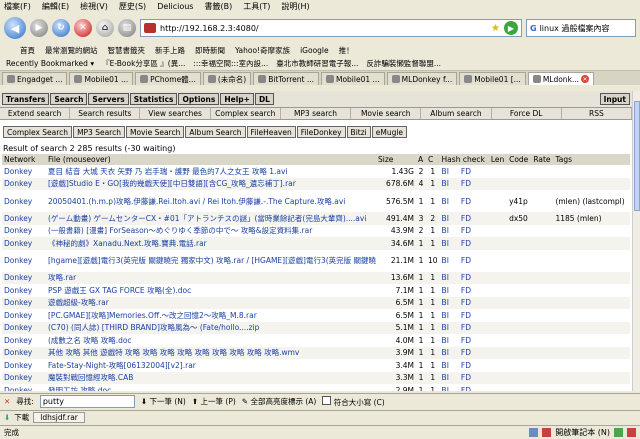  Describe the element at coordinates (211, 365) in the screenshot. I see `file-link: Fate-Stay-Night-攻略[06132004][v2].rar` at that location.